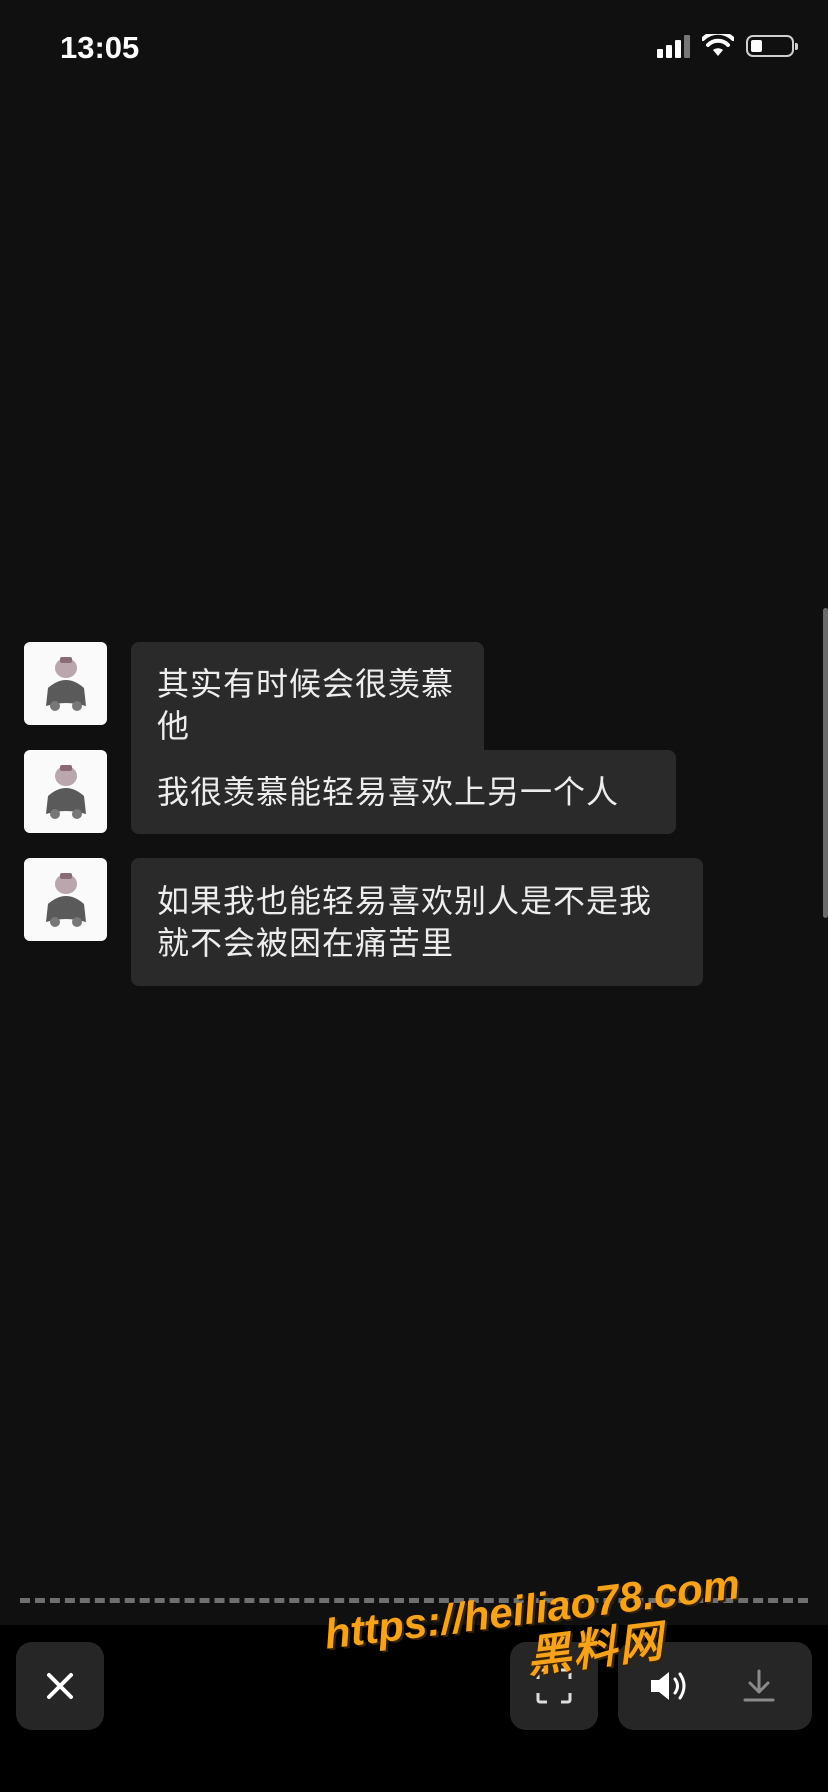 This screenshot has width=828, height=1792. I want to click on close-button, so click(60, 1686).